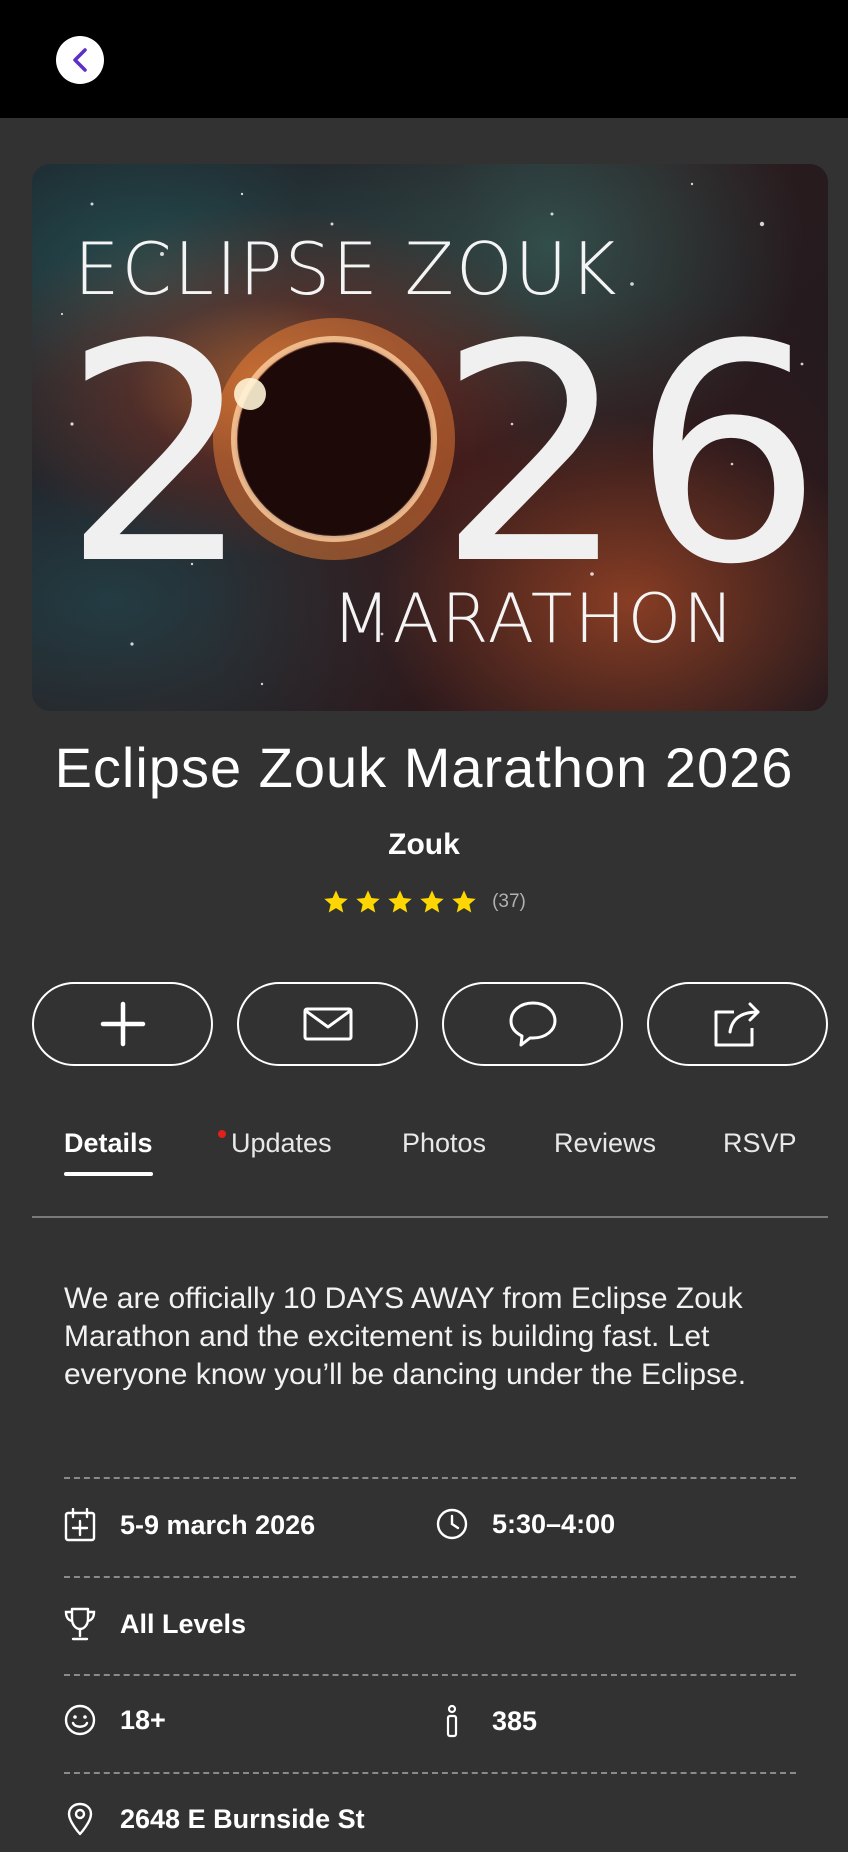 Image resolution: width=848 pixels, height=1852 pixels. I want to click on back-button, so click(80, 60).